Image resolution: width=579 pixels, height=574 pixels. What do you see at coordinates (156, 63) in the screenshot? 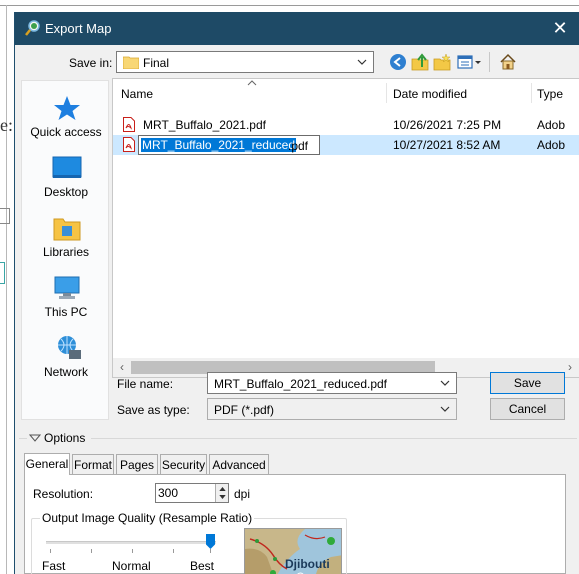
I see `save-in-value: Final` at bounding box center [156, 63].